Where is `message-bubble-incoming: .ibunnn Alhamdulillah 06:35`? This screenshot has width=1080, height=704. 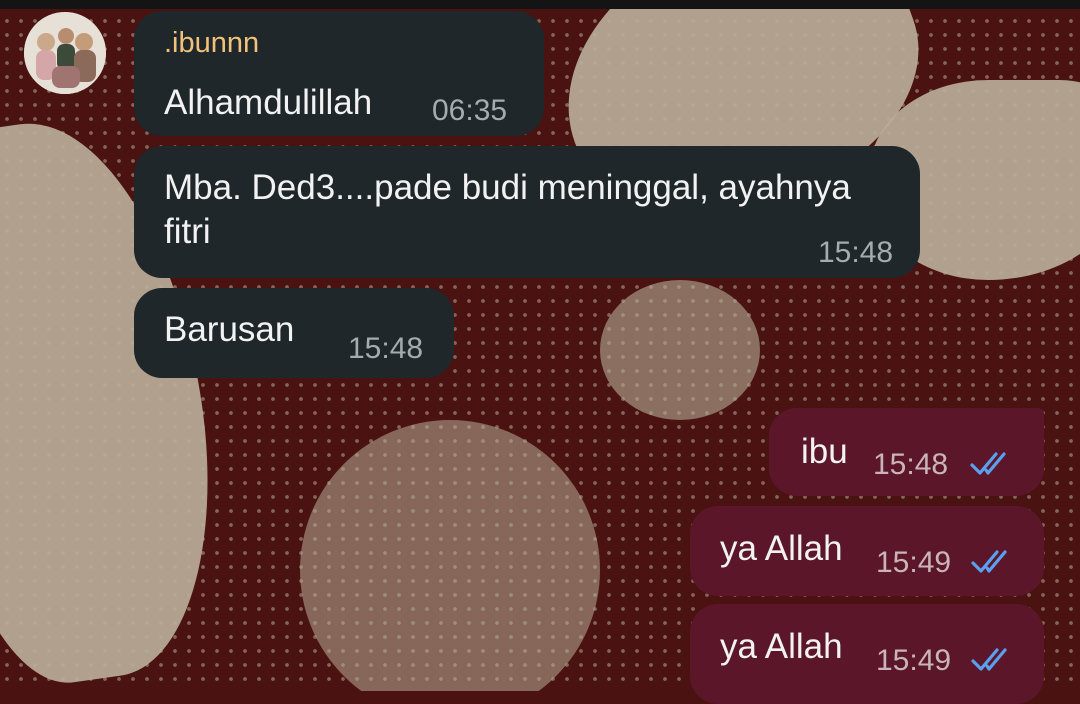
message-bubble-incoming: .ibunnn Alhamdulillah 06:35 is located at coordinates (339, 73).